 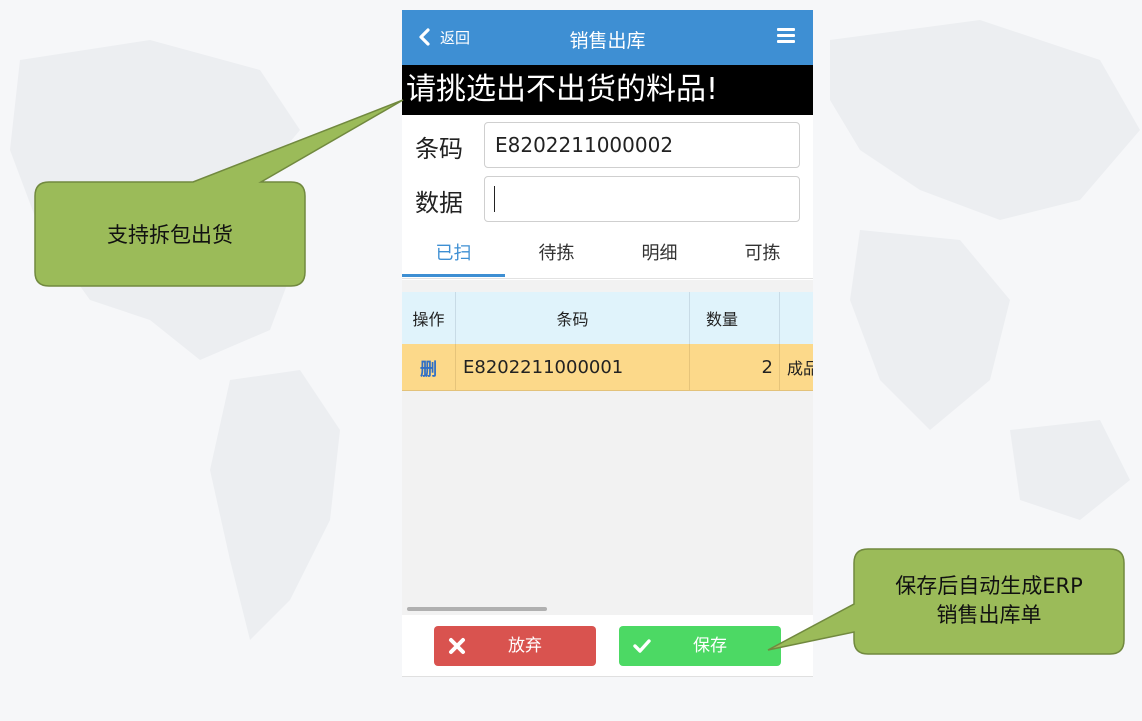 I want to click on action-footer: 放弃 保存, so click(x=607, y=646).